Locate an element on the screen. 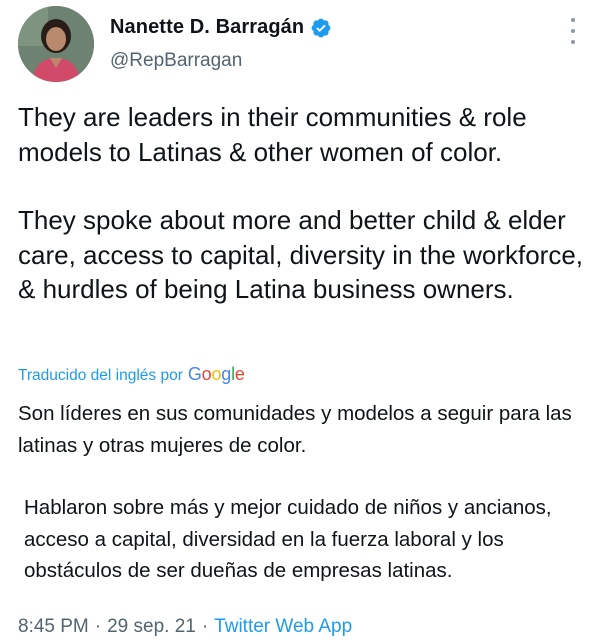 The height and width of the screenshot is (640, 600). more-options-icon is located at coordinates (573, 31).